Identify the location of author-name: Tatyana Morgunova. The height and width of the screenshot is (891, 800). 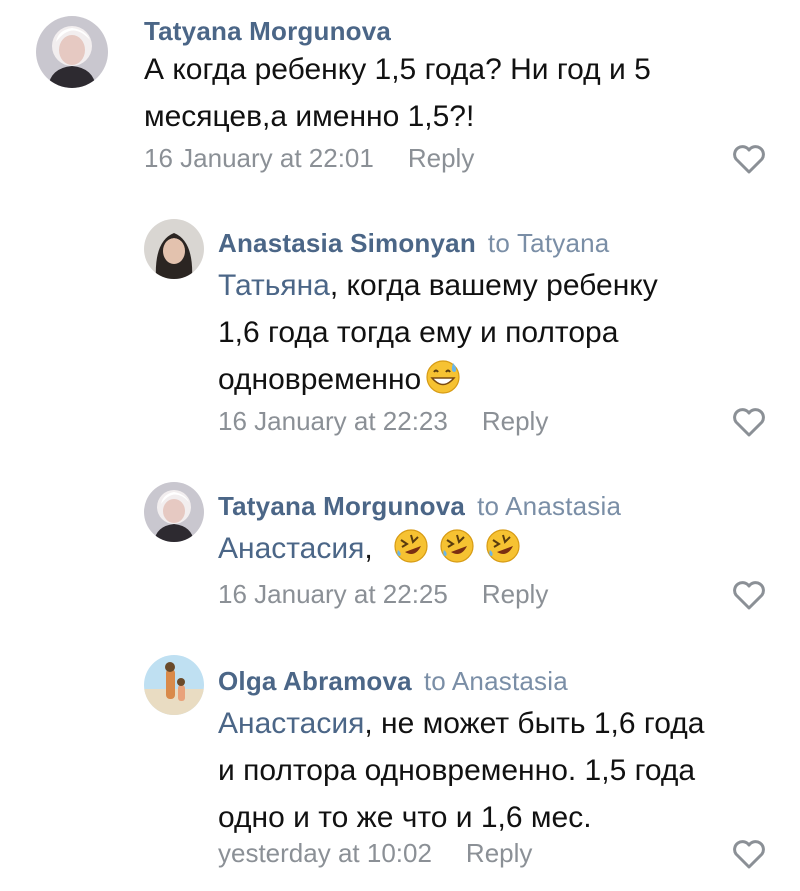
(267, 31).